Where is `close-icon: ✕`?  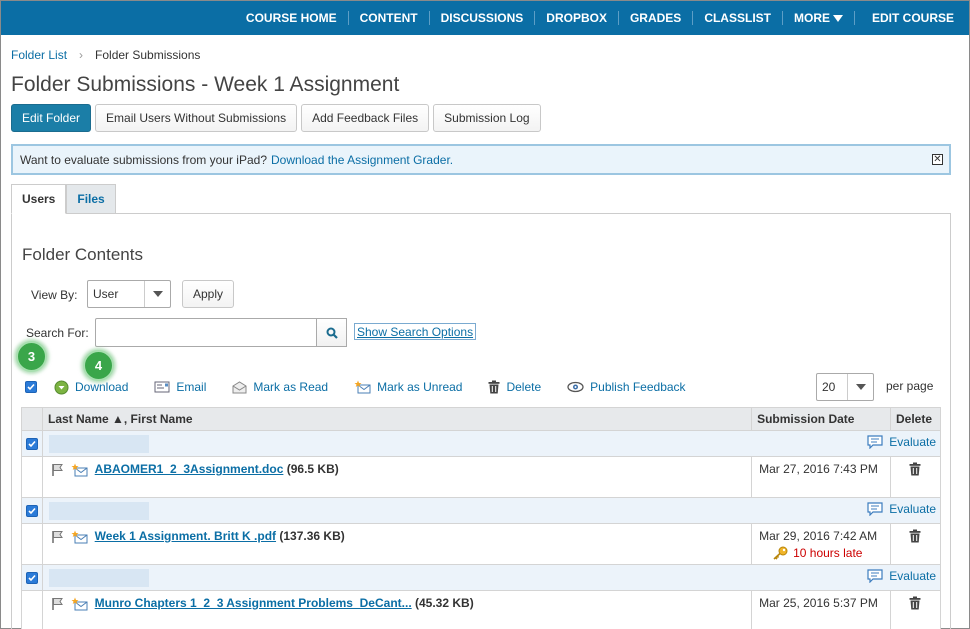 close-icon: ✕ is located at coordinates (937, 159).